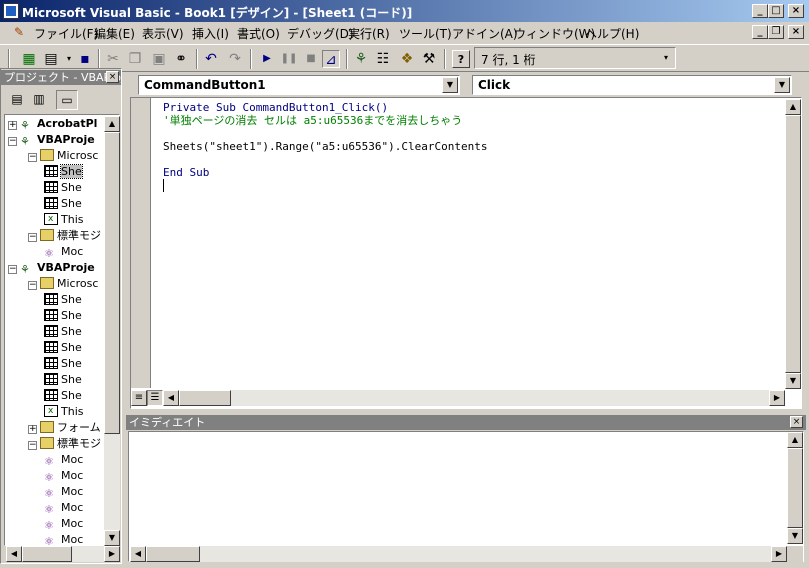  What do you see at coordinates (64, 428) in the screenshot?
I see `tree-item: + フォーム` at bounding box center [64, 428].